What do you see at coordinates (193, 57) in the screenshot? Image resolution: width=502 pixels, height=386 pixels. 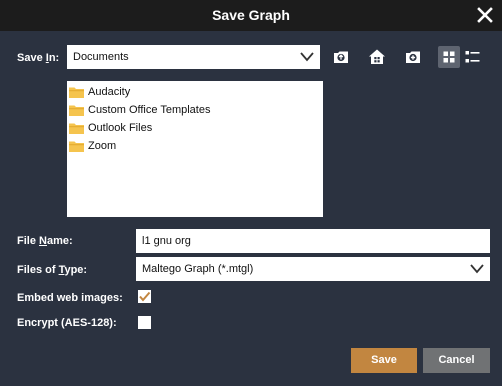 I see `save-in-dropdown: Documents` at bounding box center [193, 57].